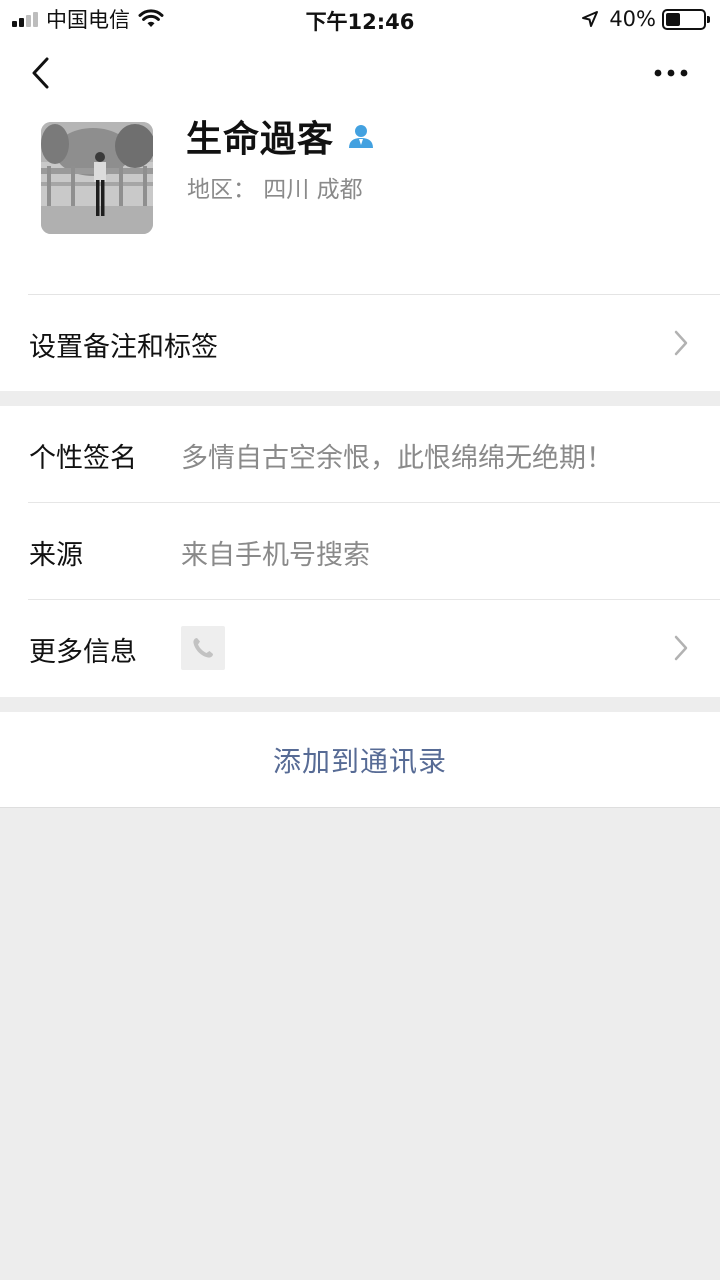 The width and height of the screenshot is (720, 1280). I want to click on status-bar: 中国电信 下午12:46 40%, so click(360, 20).